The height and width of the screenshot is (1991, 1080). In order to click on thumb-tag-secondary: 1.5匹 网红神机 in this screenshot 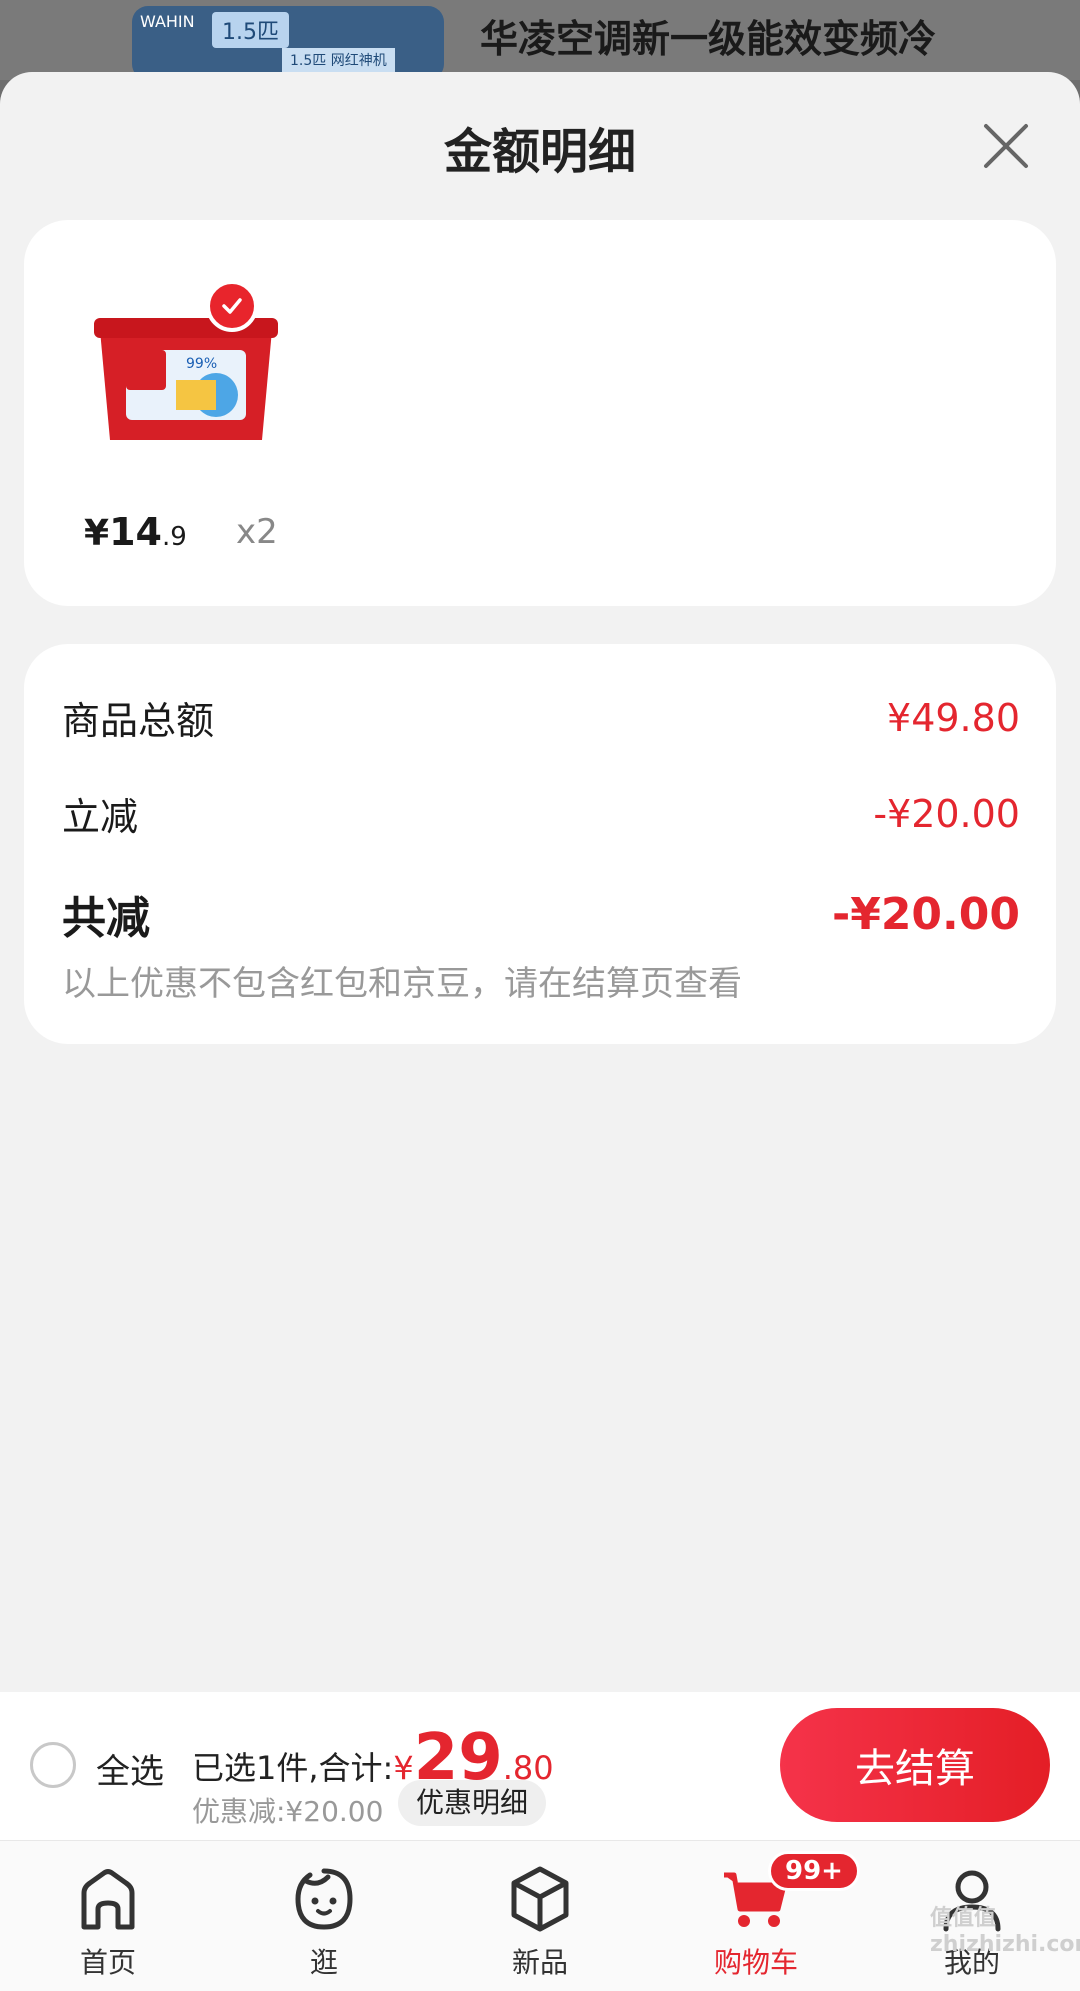, I will do `click(338, 60)`.